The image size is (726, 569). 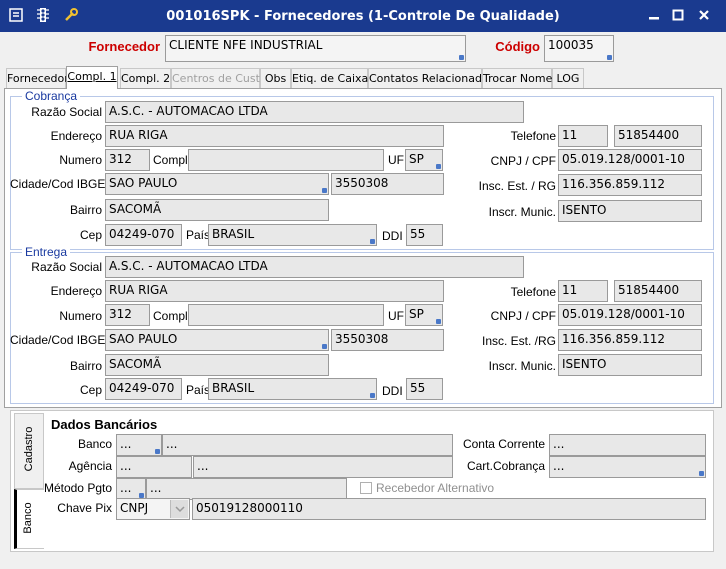 What do you see at coordinates (217, 184) in the screenshot?
I see `cobranca-cidade-field: SAO PAULO` at bounding box center [217, 184].